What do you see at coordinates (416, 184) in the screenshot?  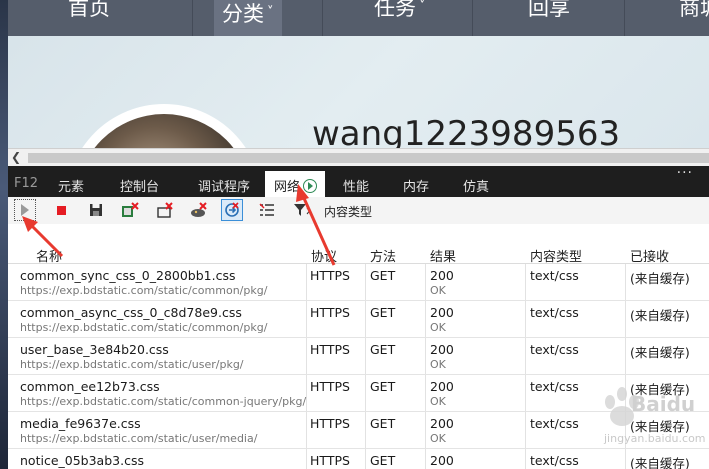 I see `tab-memory: 内存` at bounding box center [416, 184].